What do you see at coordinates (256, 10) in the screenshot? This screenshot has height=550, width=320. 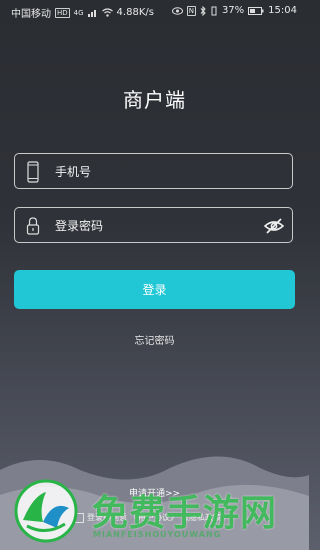 I see `battery-icon` at bounding box center [256, 10].